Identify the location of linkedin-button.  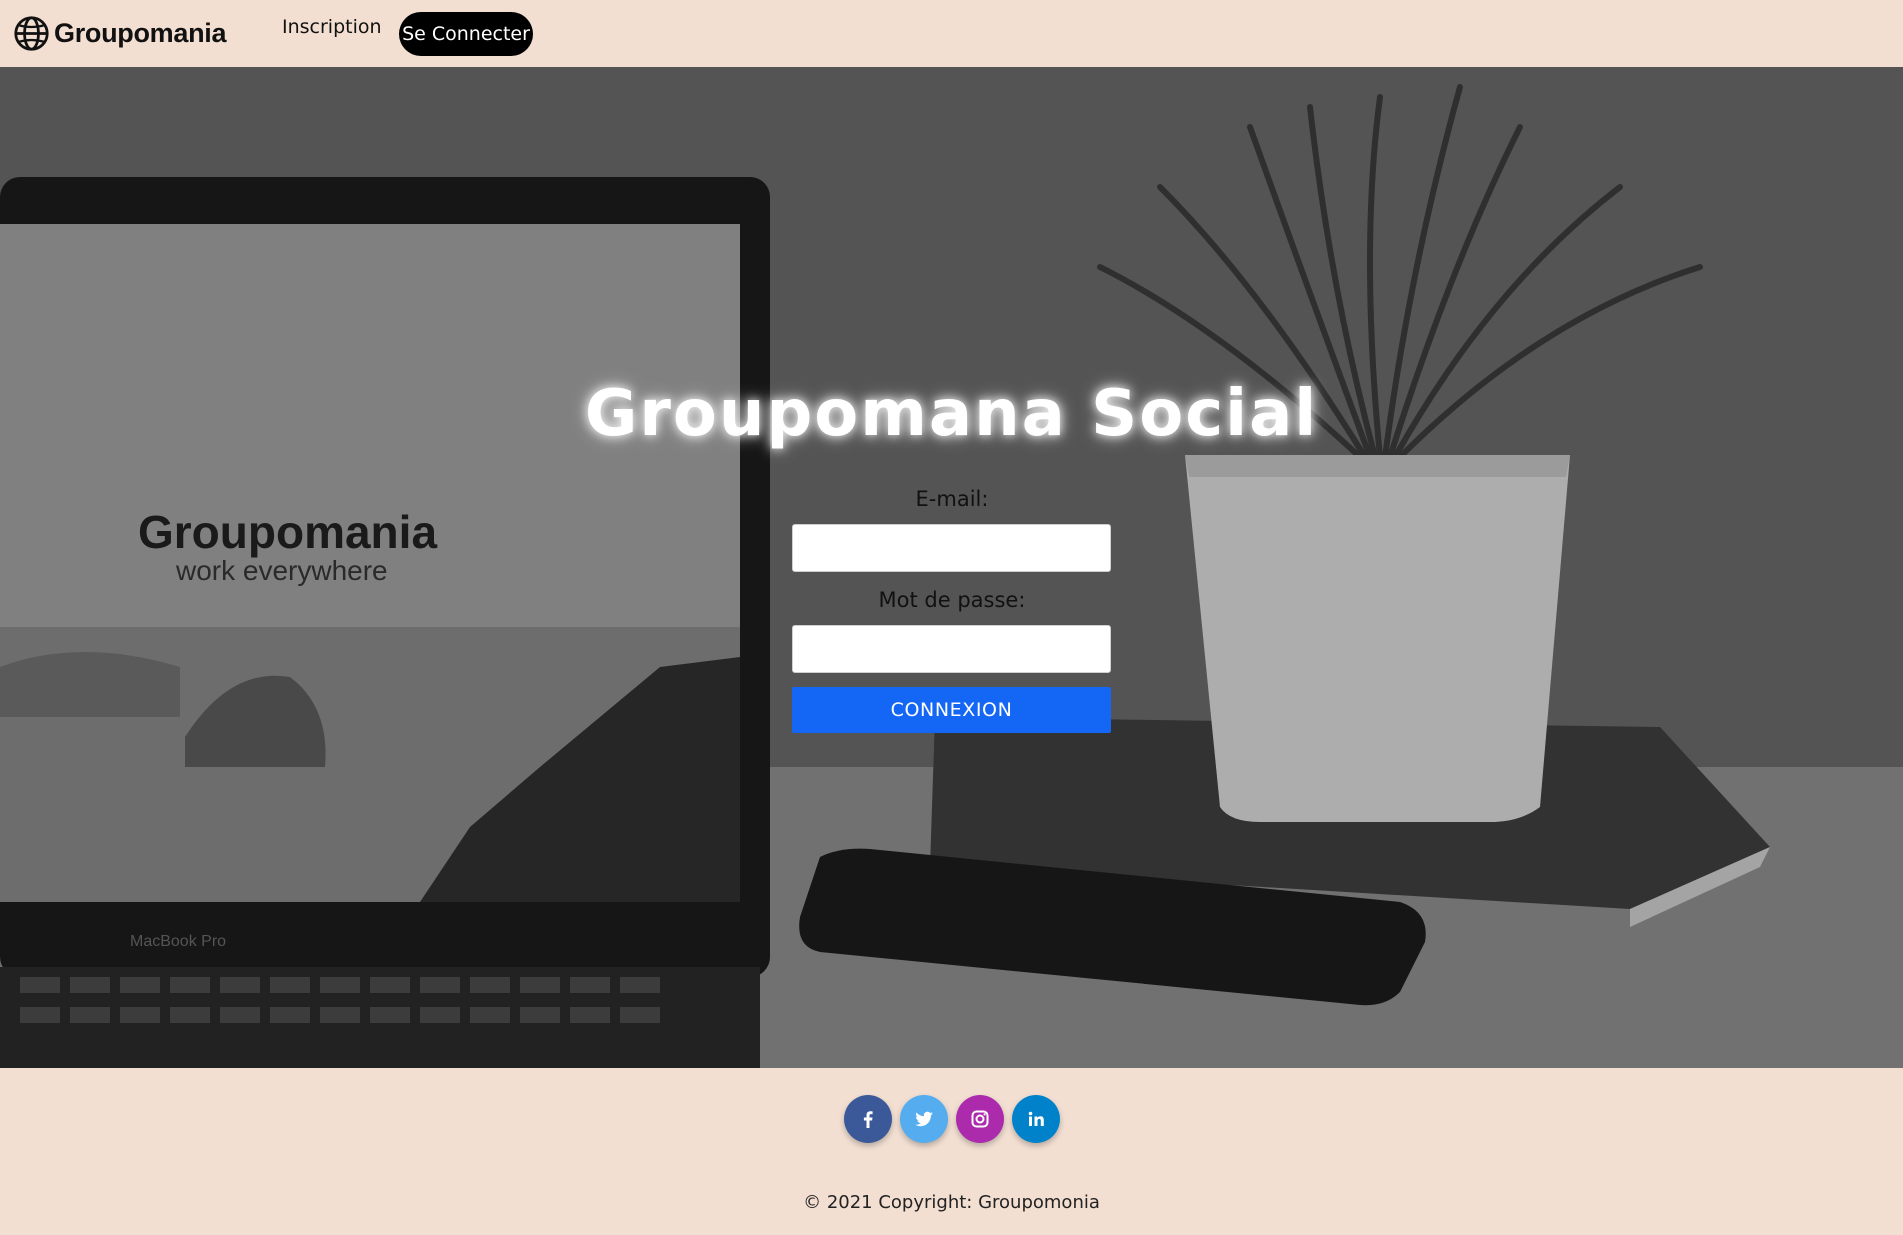
(1036, 1119).